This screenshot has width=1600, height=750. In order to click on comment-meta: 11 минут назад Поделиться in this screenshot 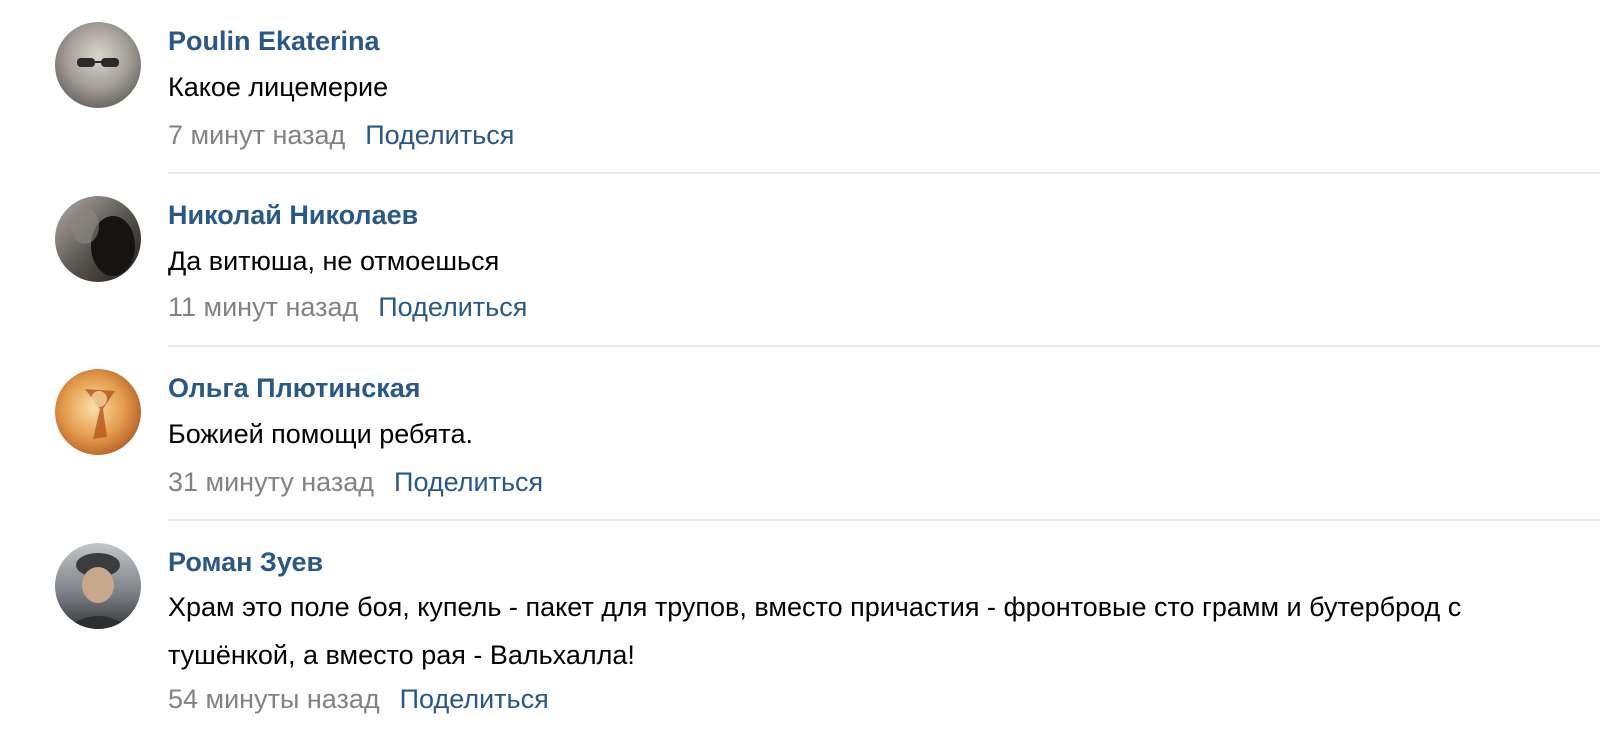, I will do `click(347, 307)`.